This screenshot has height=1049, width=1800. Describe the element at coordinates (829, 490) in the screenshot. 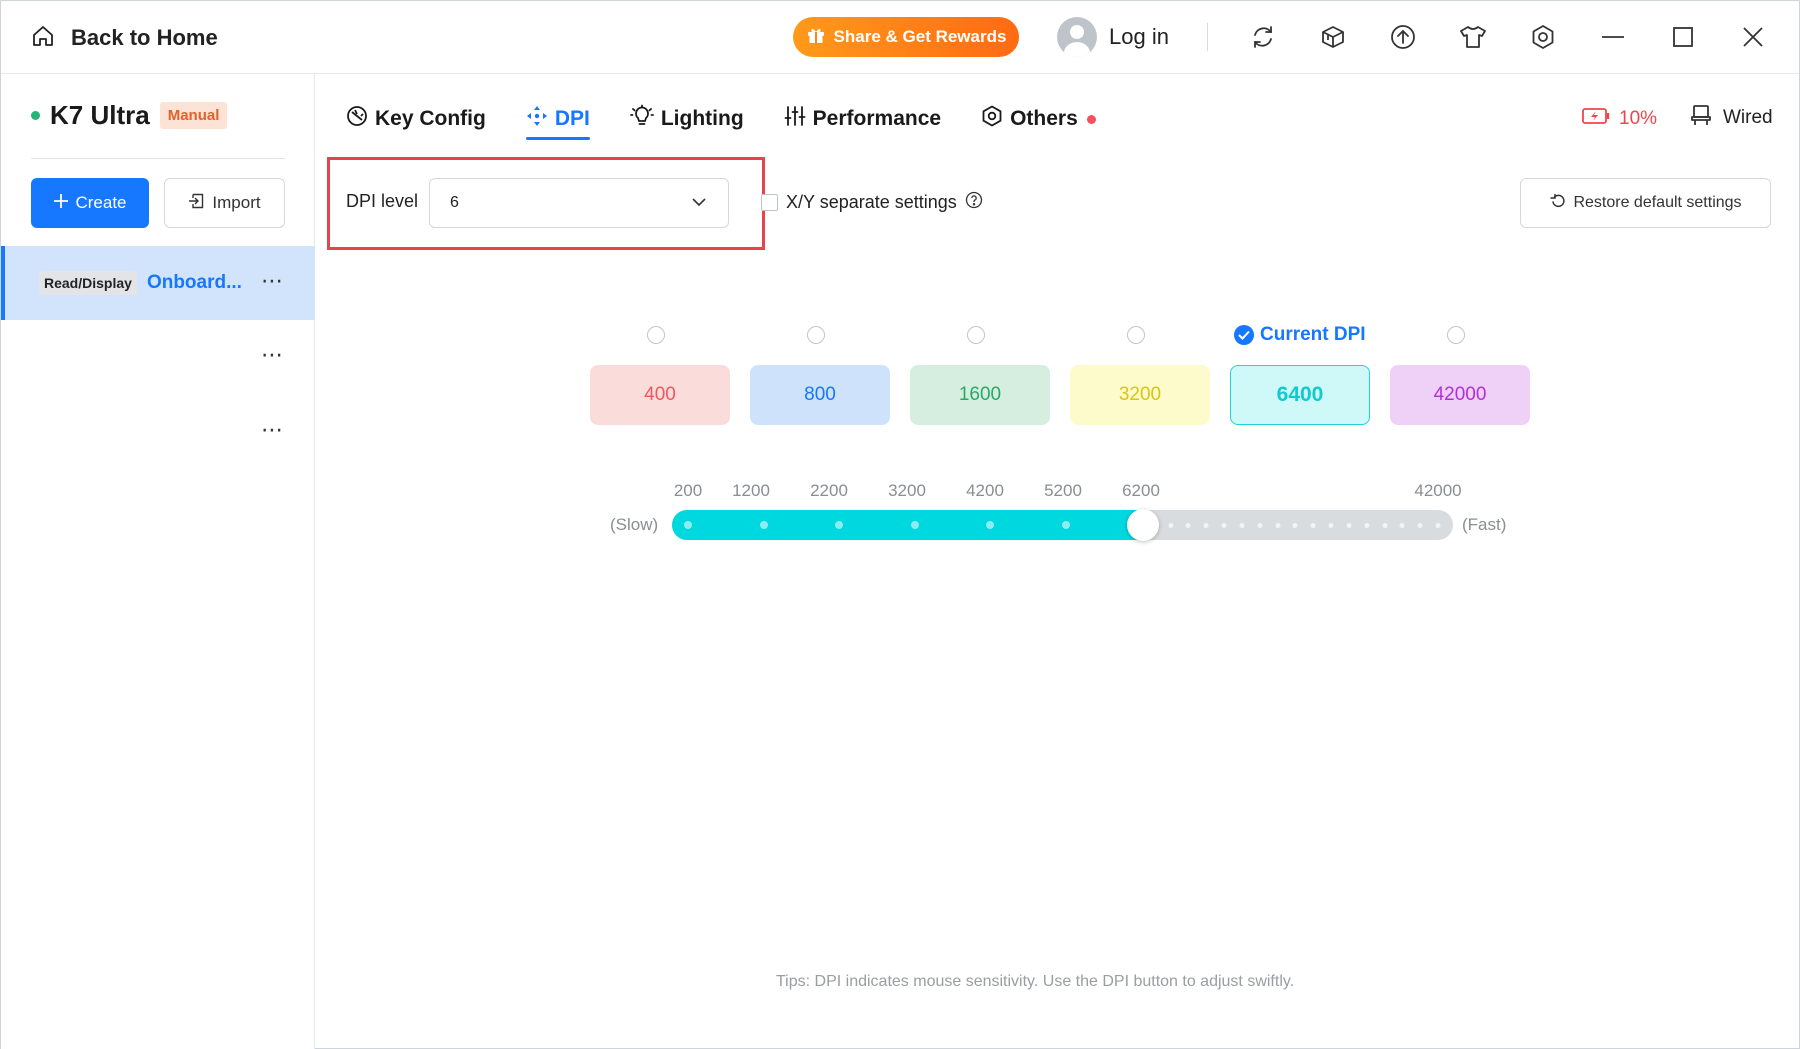

I see `slider-tick-label: 2200` at that location.